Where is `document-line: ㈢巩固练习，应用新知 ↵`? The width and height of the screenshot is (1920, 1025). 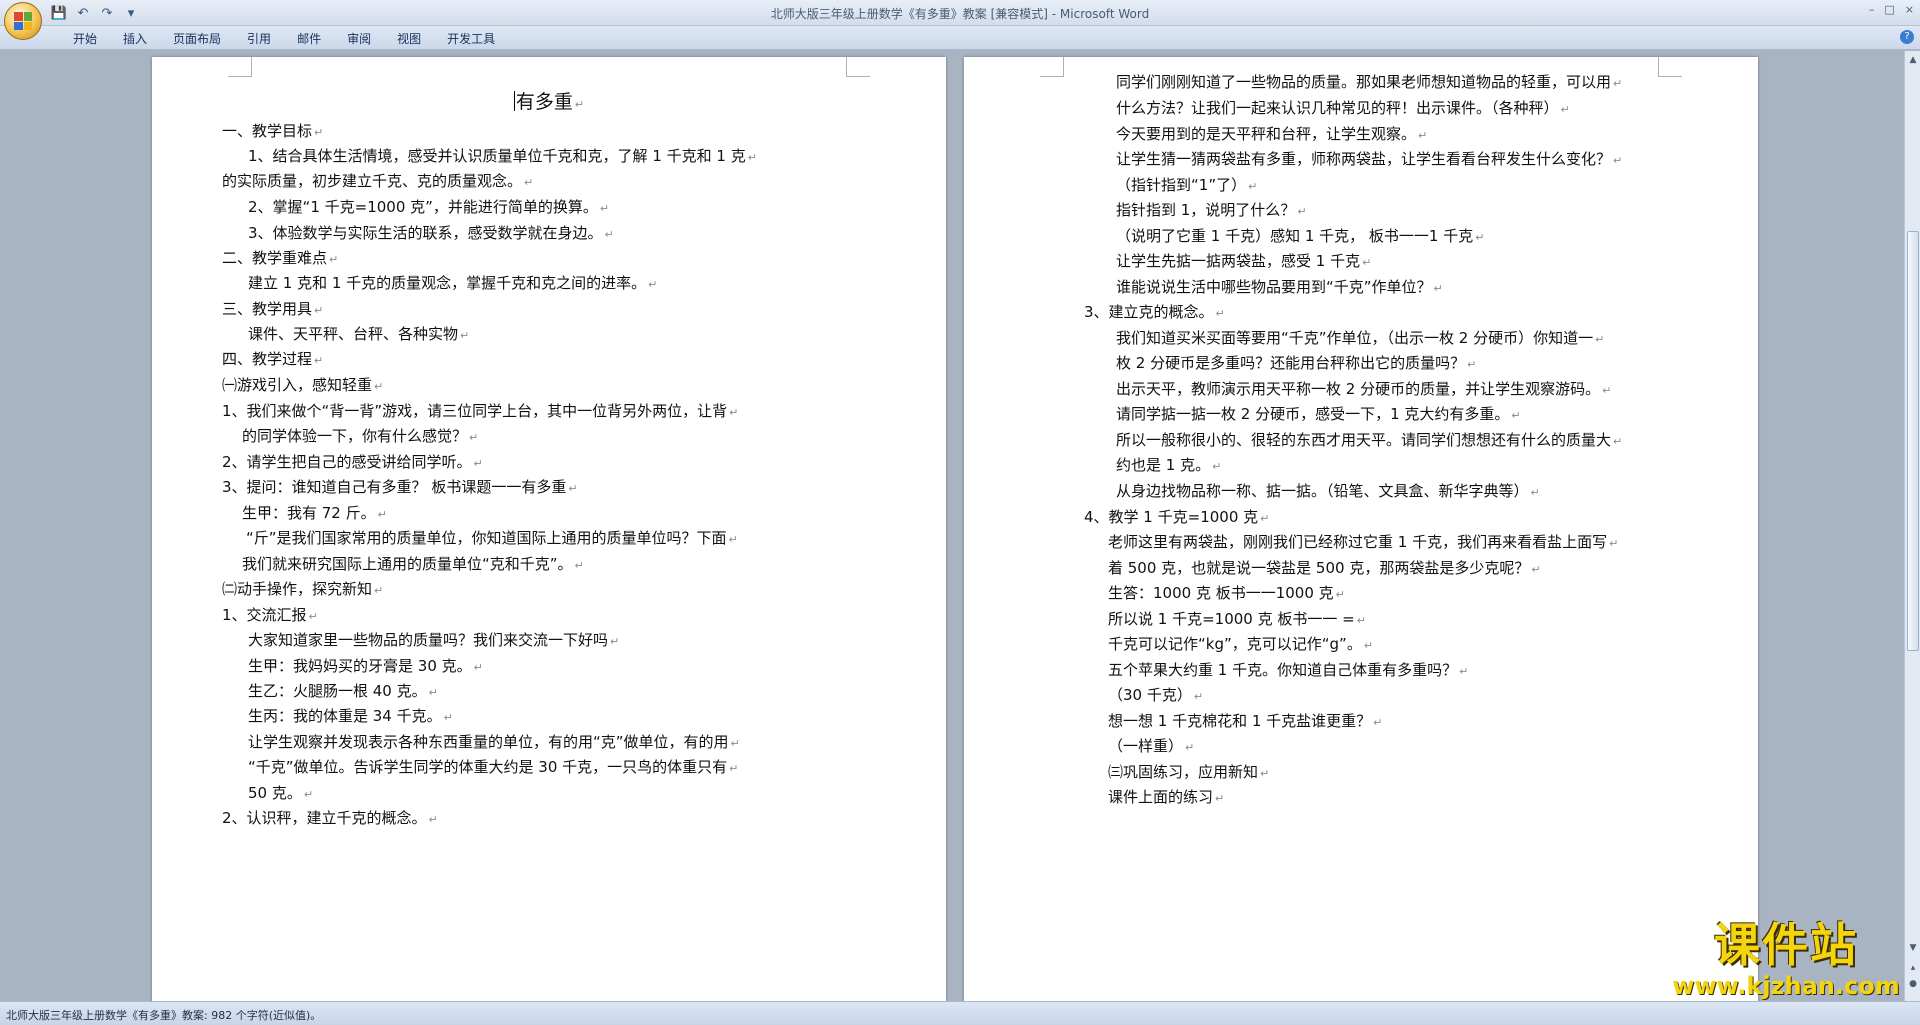
document-line: ㈢巩固练习，应用新知 ↵ is located at coordinates (1188, 771).